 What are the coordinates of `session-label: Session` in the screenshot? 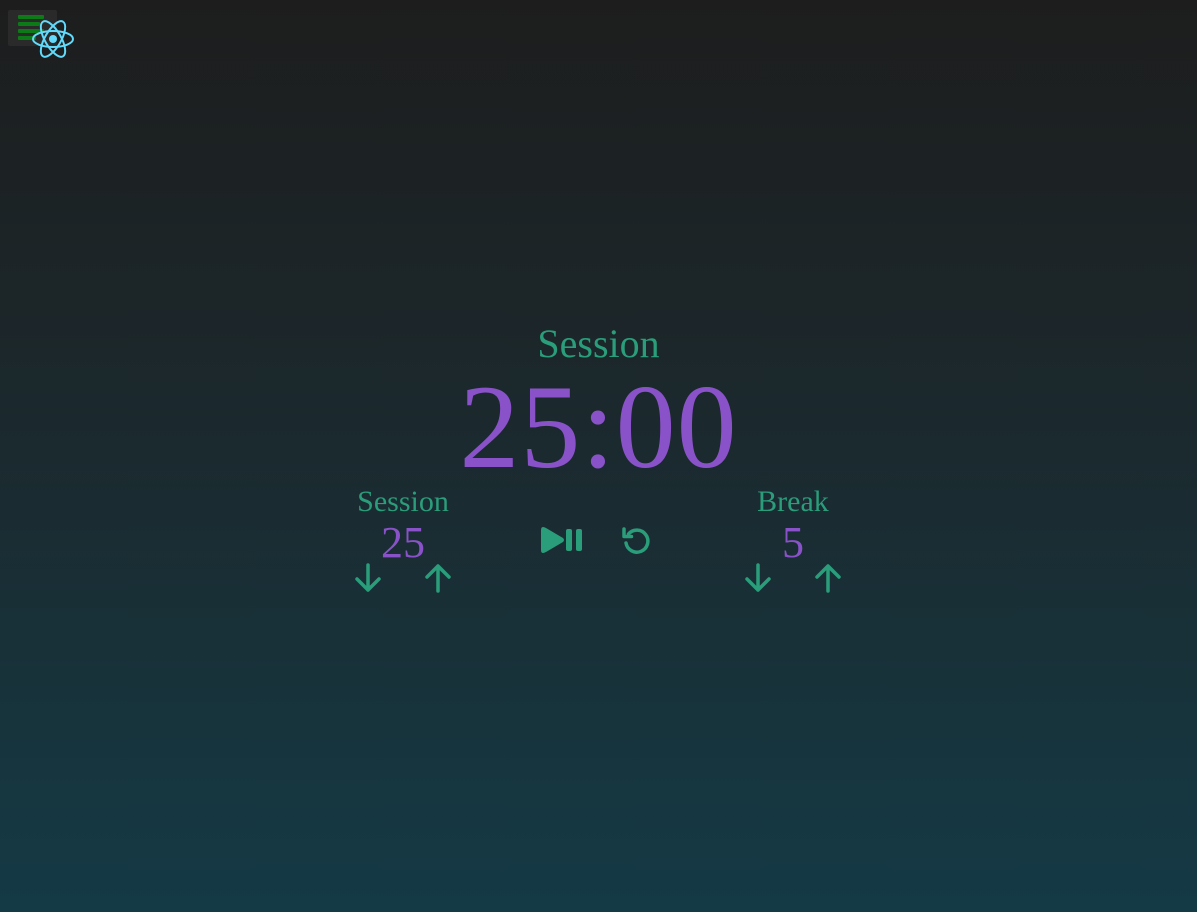 It's located at (403, 501).